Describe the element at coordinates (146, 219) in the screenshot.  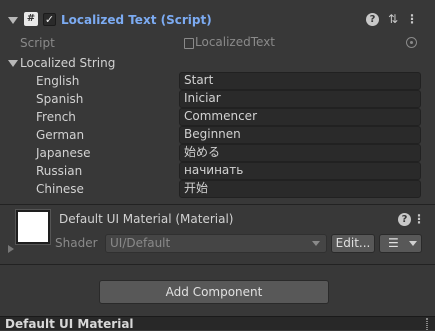
I see `material-title: Default UI Material (Material)` at that location.